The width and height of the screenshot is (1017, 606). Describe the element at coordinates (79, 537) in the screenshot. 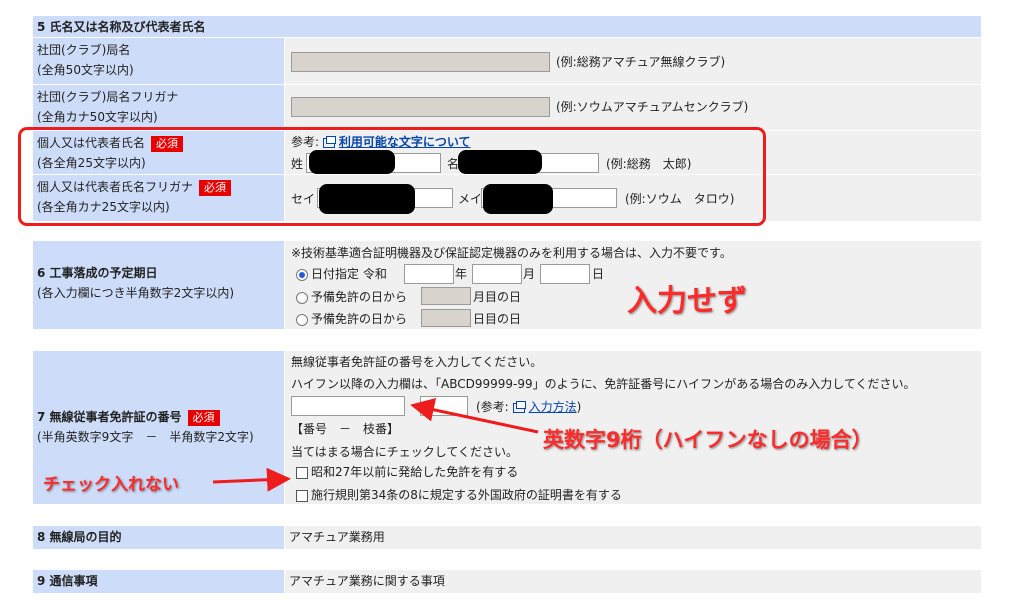

I see `section-8-title: 8 無線局の目的` at that location.